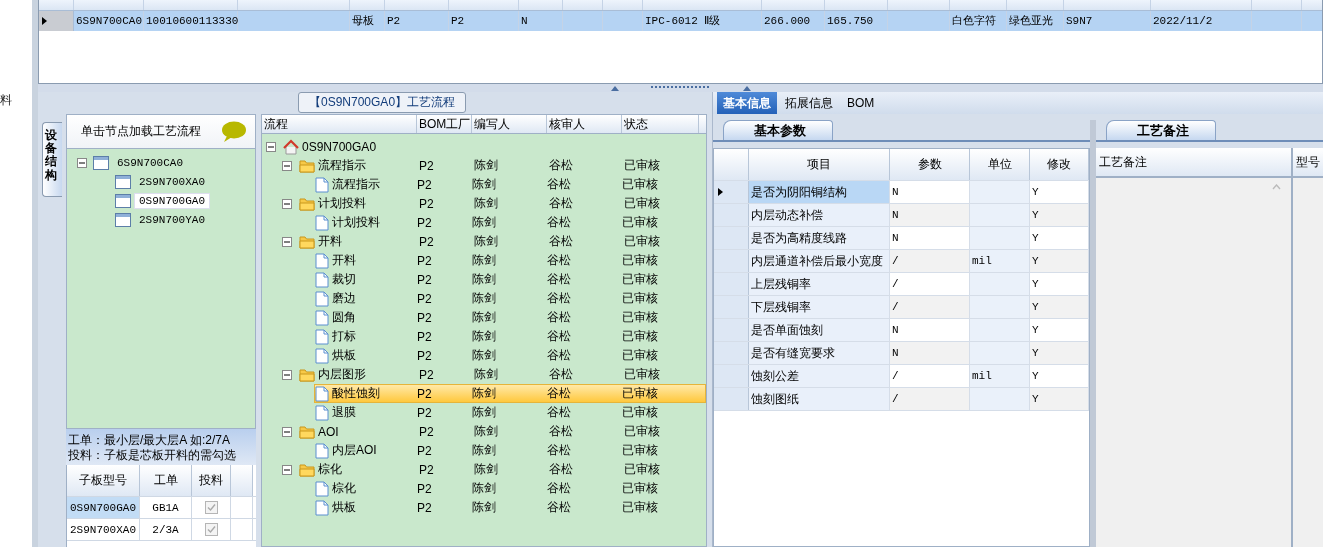  Describe the element at coordinates (819, 307) in the screenshot. I see `table-cell: 下层残铜率` at that location.